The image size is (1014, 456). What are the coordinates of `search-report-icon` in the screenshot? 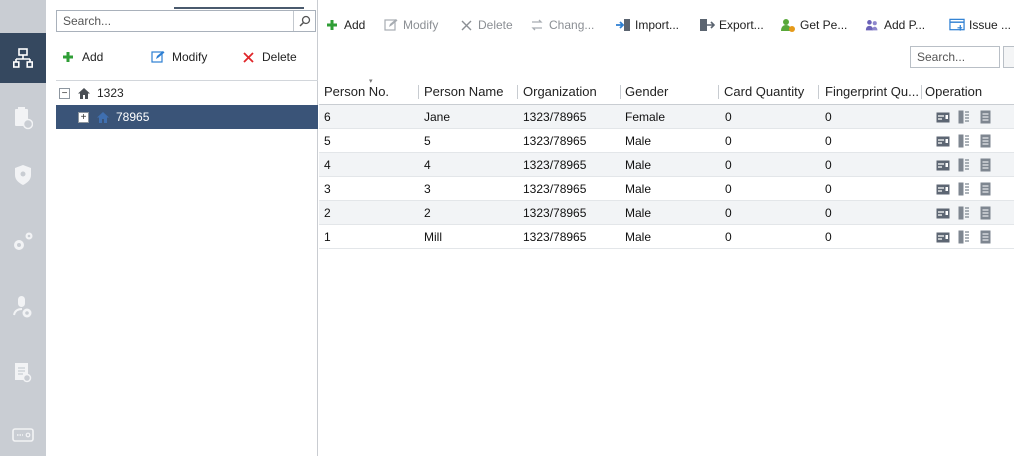 It's located at (23, 373).